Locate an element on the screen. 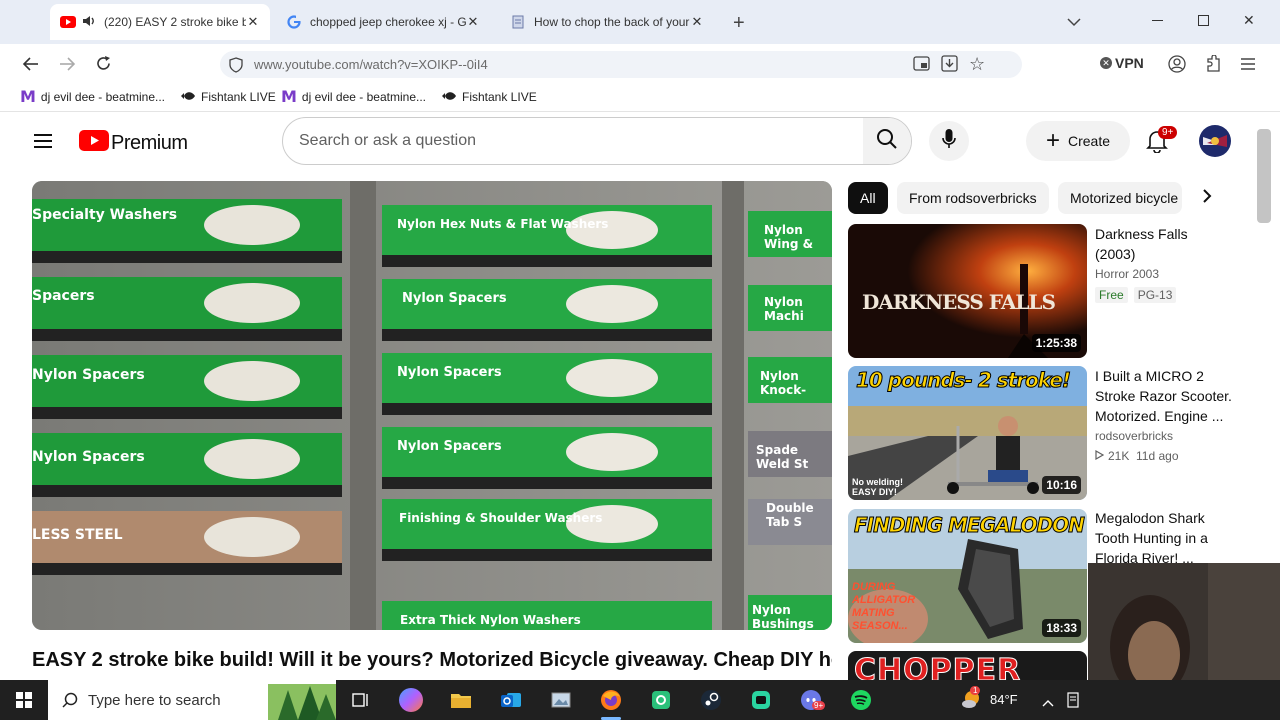  taskbar-search-box: Type here to search is located at coordinates (192, 700).